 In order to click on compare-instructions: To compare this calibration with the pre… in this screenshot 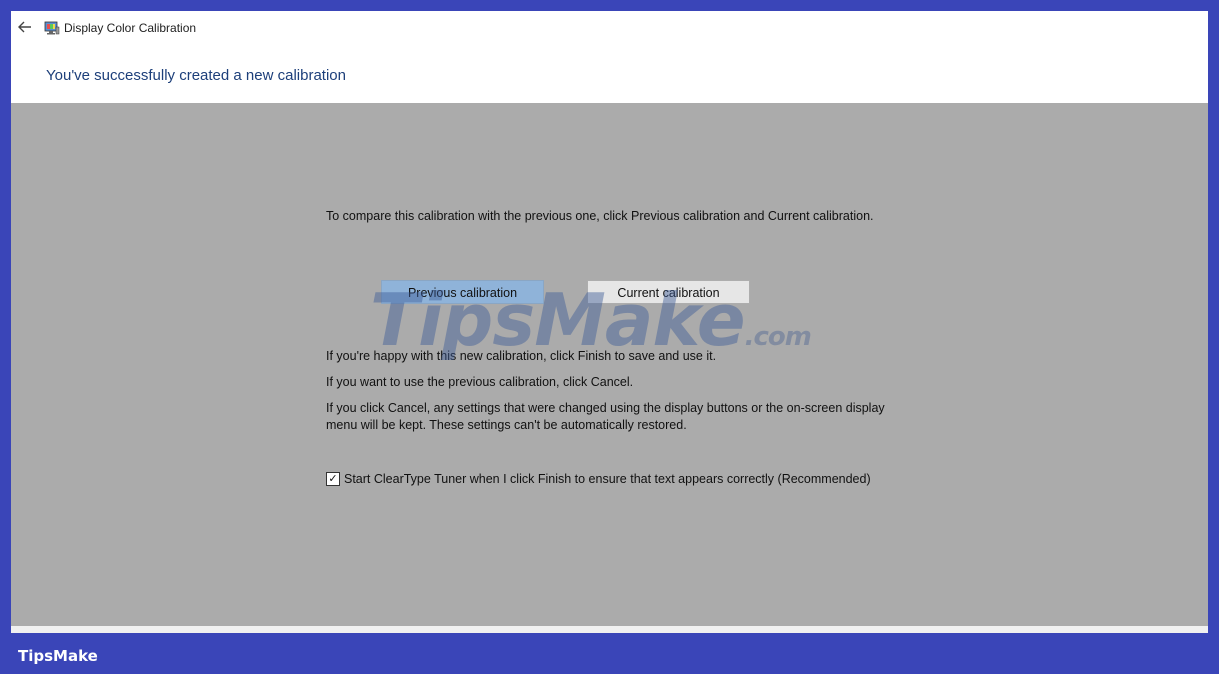, I will do `click(600, 216)`.